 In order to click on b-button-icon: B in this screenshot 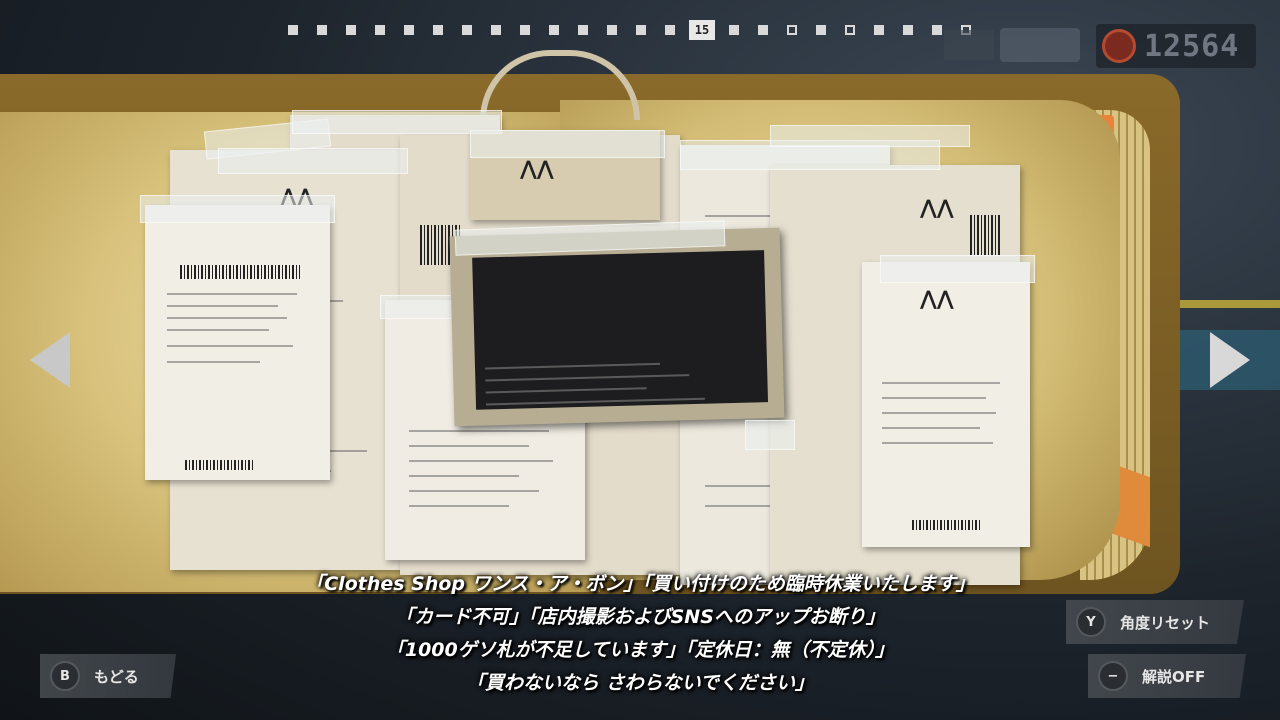, I will do `click(65, 676)`.